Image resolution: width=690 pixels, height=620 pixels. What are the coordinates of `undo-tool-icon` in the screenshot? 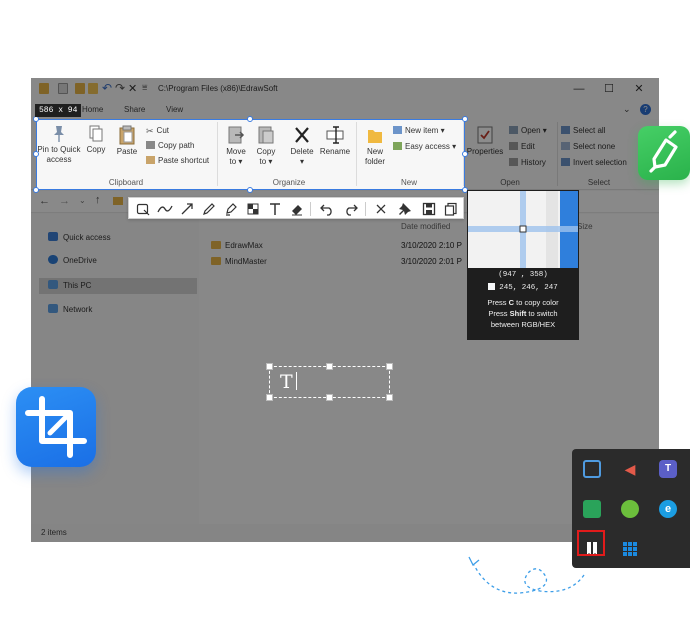 It's located at (327, 209).